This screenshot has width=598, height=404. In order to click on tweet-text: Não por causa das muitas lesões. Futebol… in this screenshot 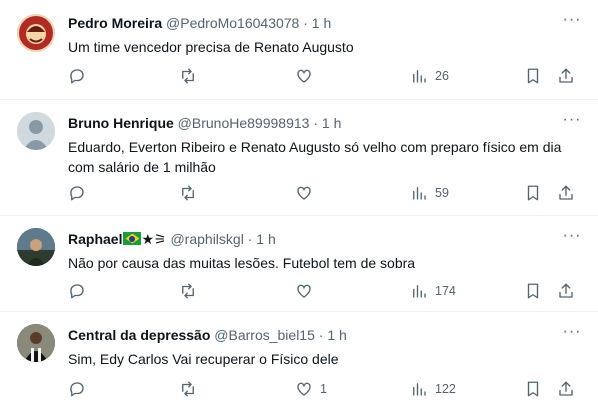, I will do `click(242, 263)`.